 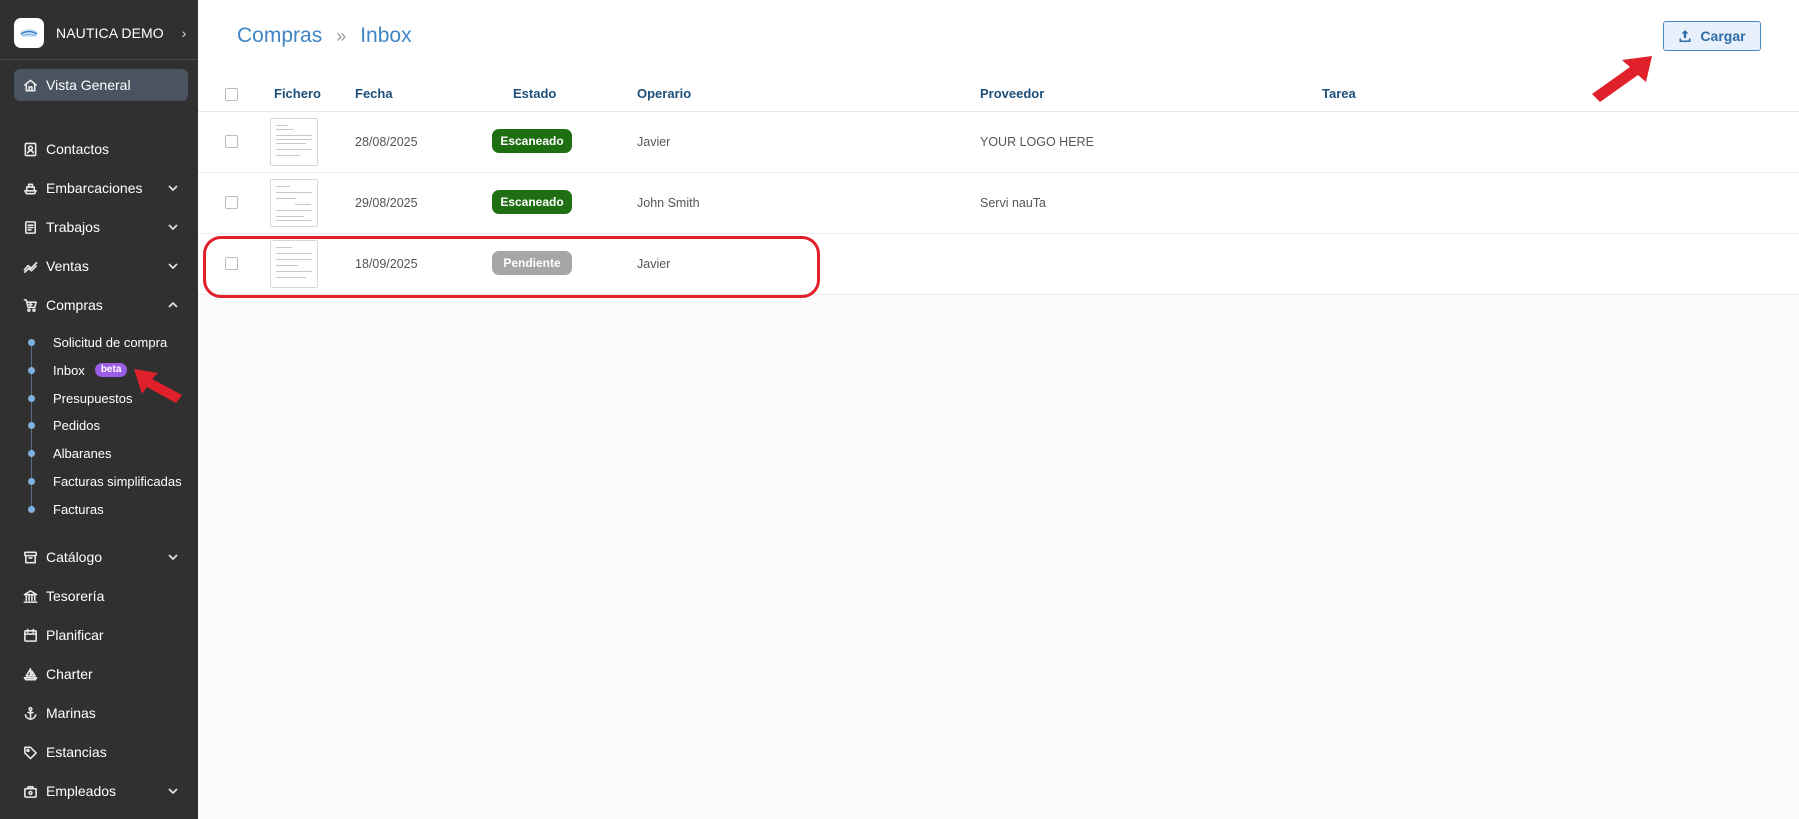 I want to click on sidebar-item-empleados: Empleados, so click(x=101, y=791).